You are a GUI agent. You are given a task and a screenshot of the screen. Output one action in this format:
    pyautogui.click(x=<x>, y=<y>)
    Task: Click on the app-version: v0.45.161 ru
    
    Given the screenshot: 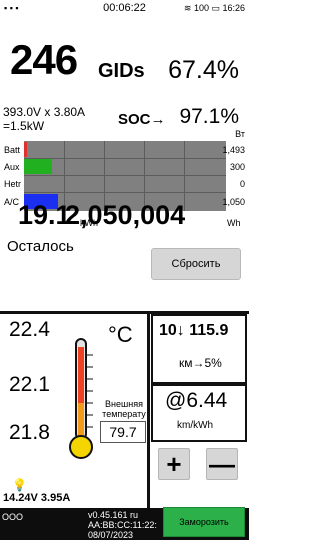 What is the action you would take?
    pyautogui.click(x=113, y=515)
    